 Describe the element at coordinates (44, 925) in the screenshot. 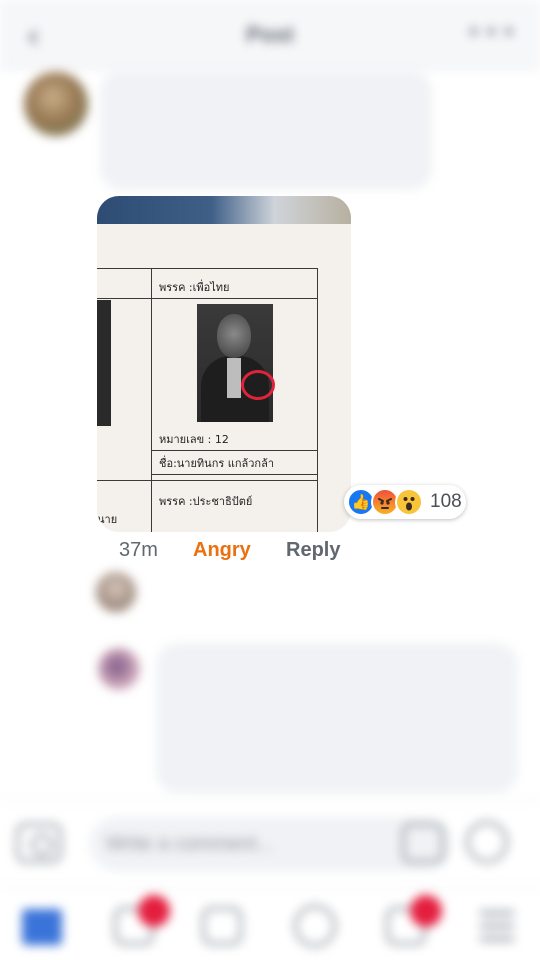

I see `news-feed-icon` at that location.